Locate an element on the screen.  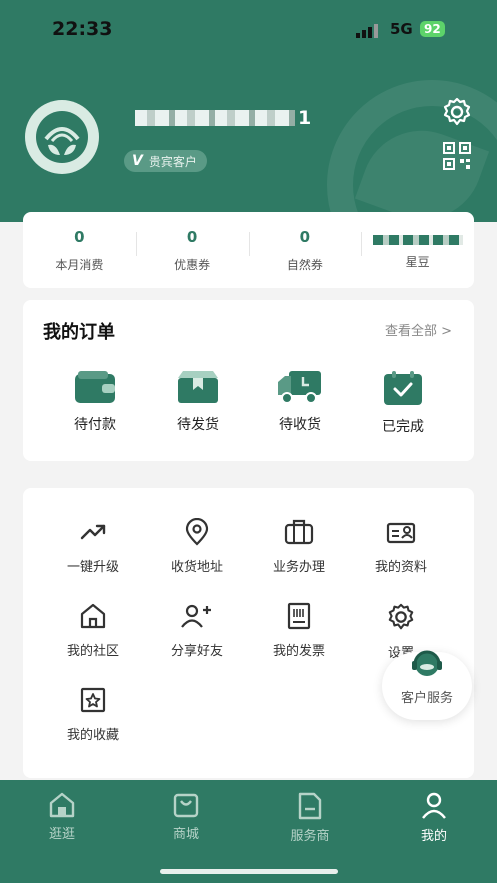
signal-icon is located at coordinates (367, 31).